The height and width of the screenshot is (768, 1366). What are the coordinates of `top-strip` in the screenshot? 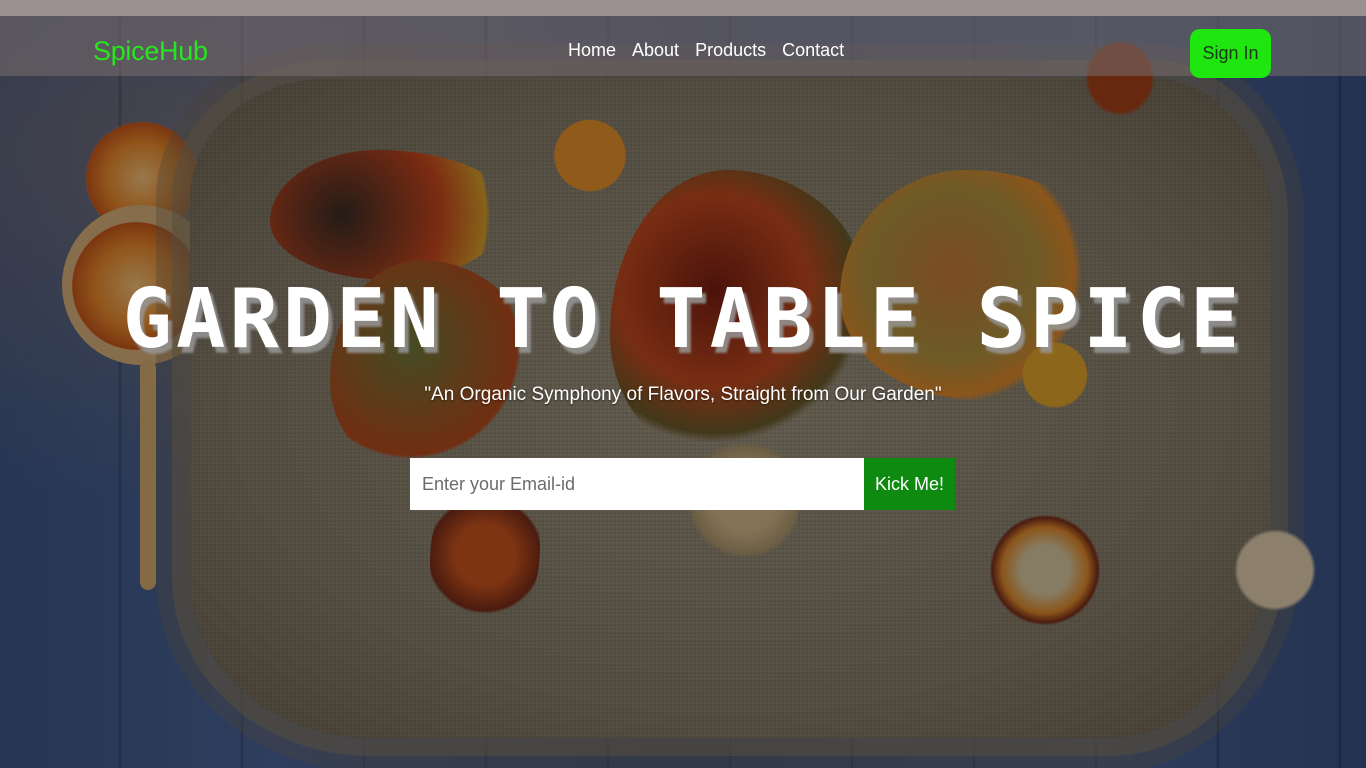 It's located at (683, 8).